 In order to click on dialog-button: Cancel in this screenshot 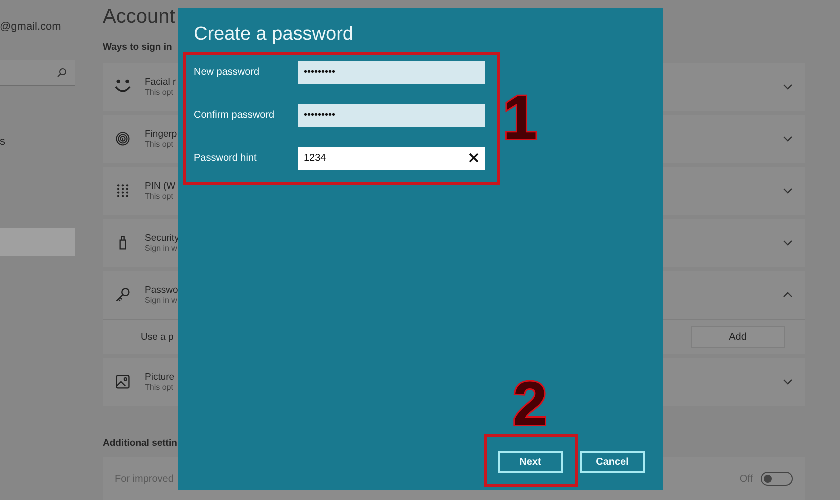, I will do `click(612, 462)`.